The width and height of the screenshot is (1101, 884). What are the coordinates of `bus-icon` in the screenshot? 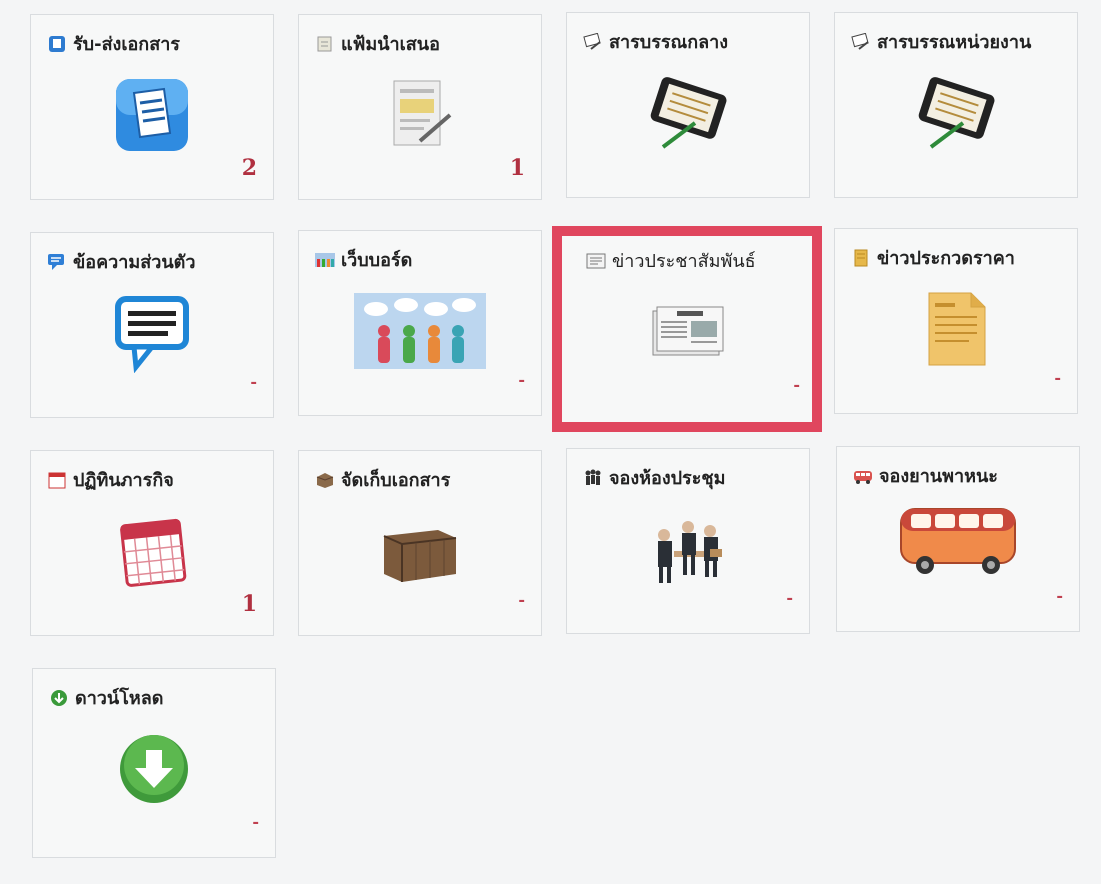 It's located at (958, 541).